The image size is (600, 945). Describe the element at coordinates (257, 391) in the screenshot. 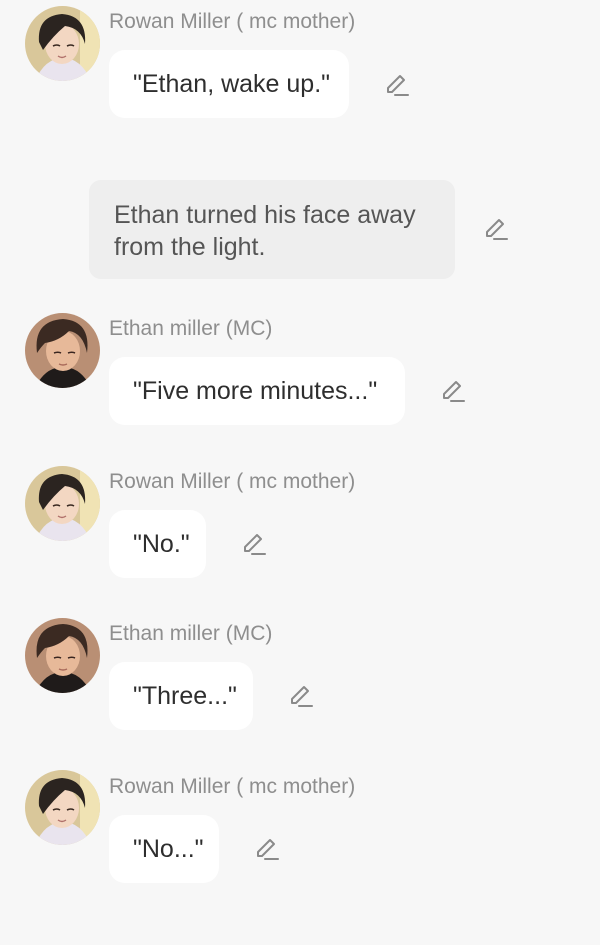

I see `message-bubble: "Five more minutes..."` at that location.